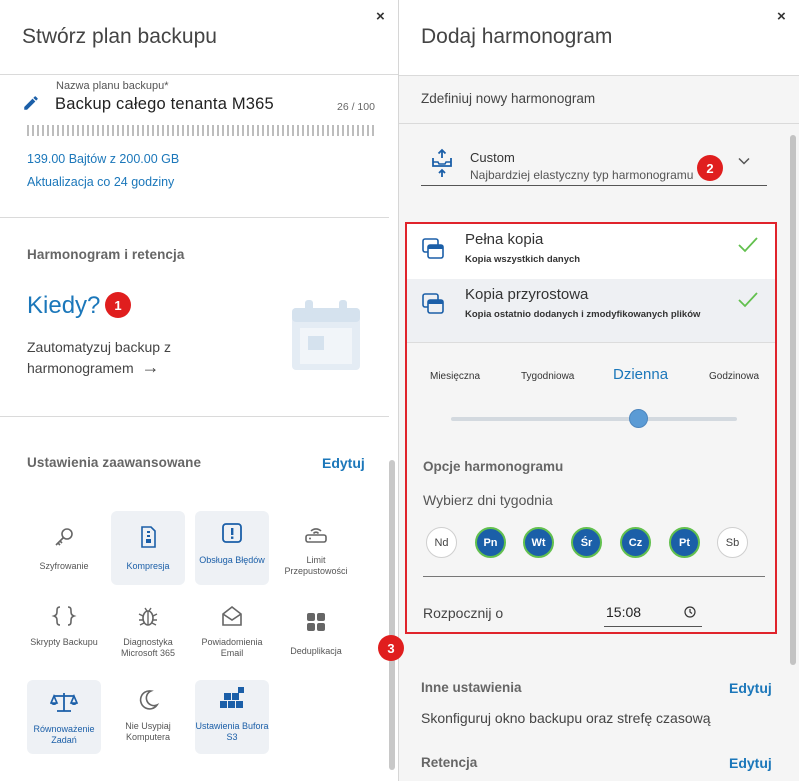 The height and width of the screenshot is (781, 799). Describe the element at coordinates (106, 254) in the screenshot. I see `schedule-section-title: Harmonogram i retencja` at that location.